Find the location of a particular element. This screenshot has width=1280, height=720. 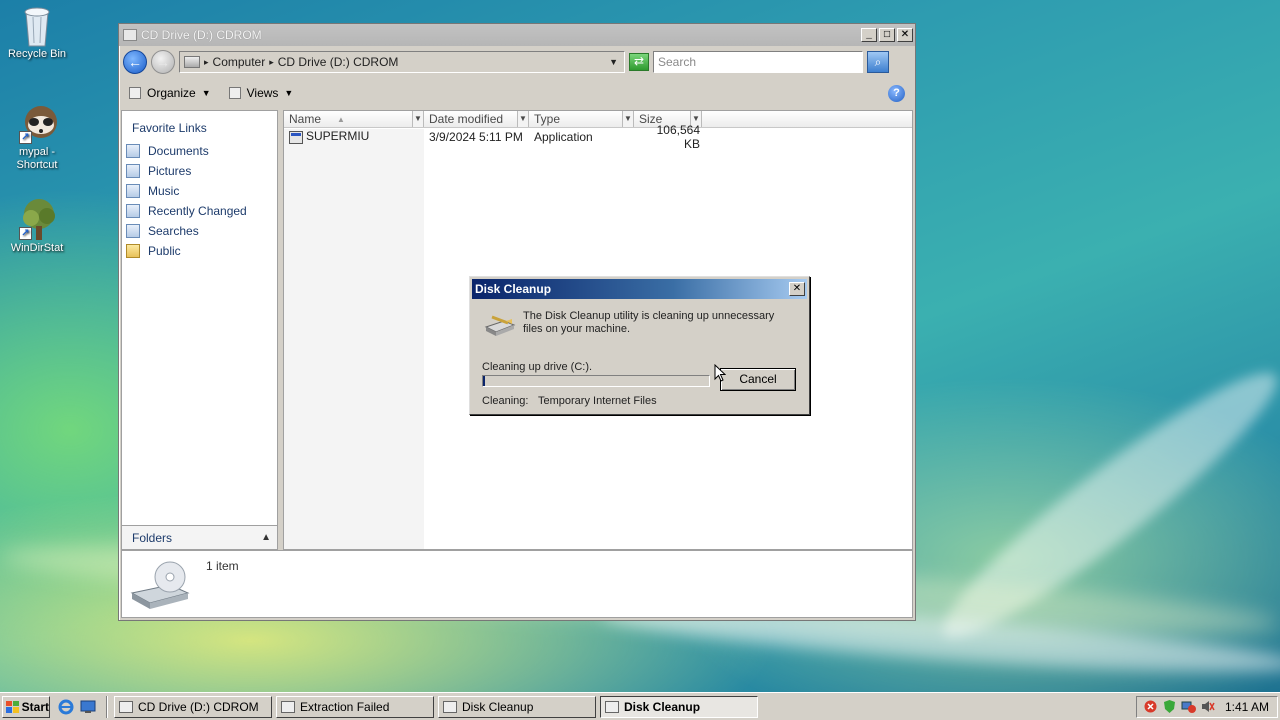

file-type: Application is located at coordinates (563, 136).